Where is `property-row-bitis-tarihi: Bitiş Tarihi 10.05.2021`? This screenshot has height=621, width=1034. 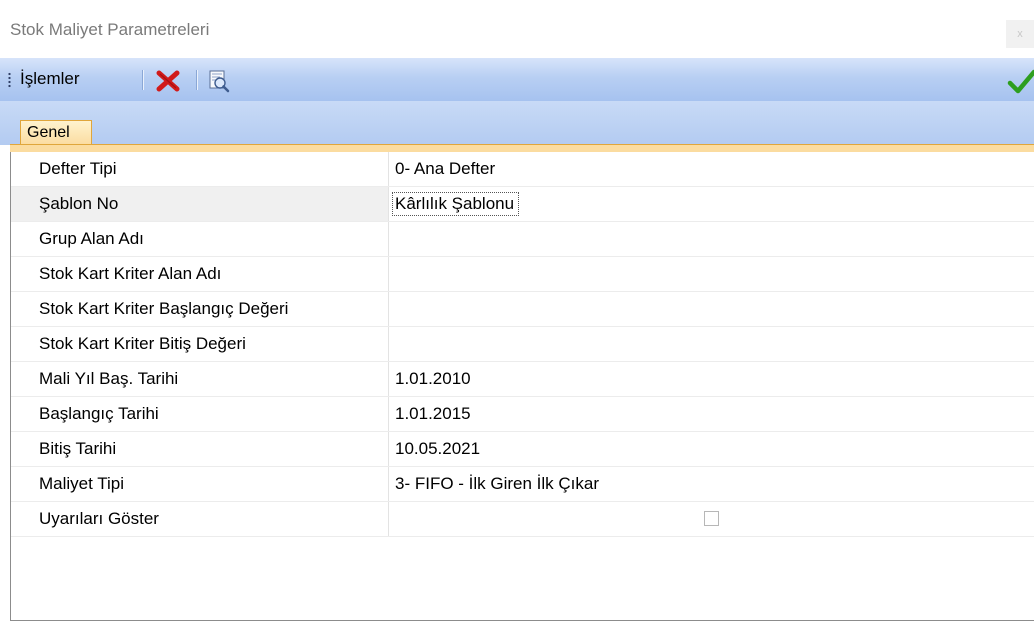 property-row-bitis-tarihi: Bitiş Tarihi 10.05.2021 is located at coordinates (522, 449).